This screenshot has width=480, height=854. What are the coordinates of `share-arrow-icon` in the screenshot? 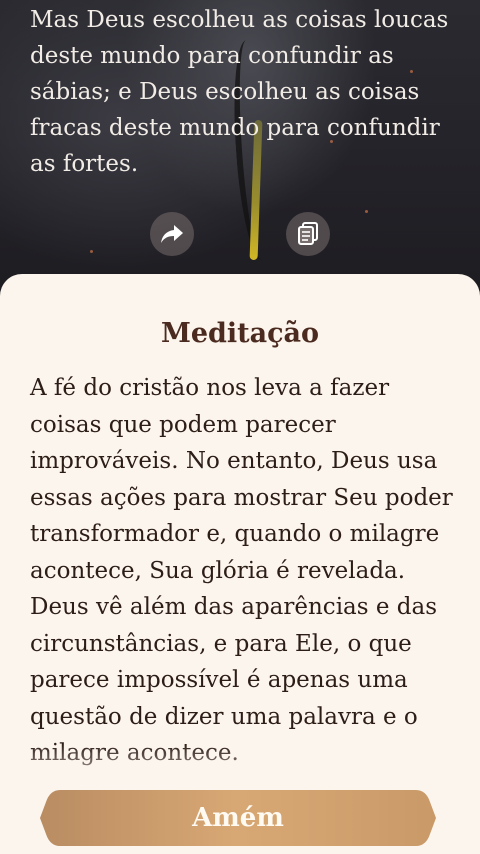 It's located at (172, 234).